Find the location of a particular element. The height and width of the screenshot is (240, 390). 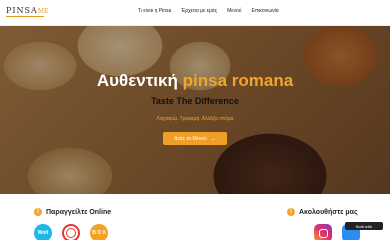

wolt-link: Wolt is located at coordinates (43, 232).